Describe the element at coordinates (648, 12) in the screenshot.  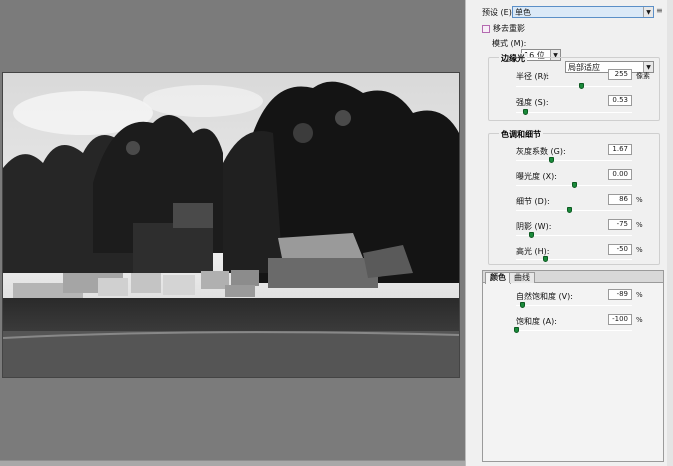
I see `chevron-down-icon: ▼` at that location.